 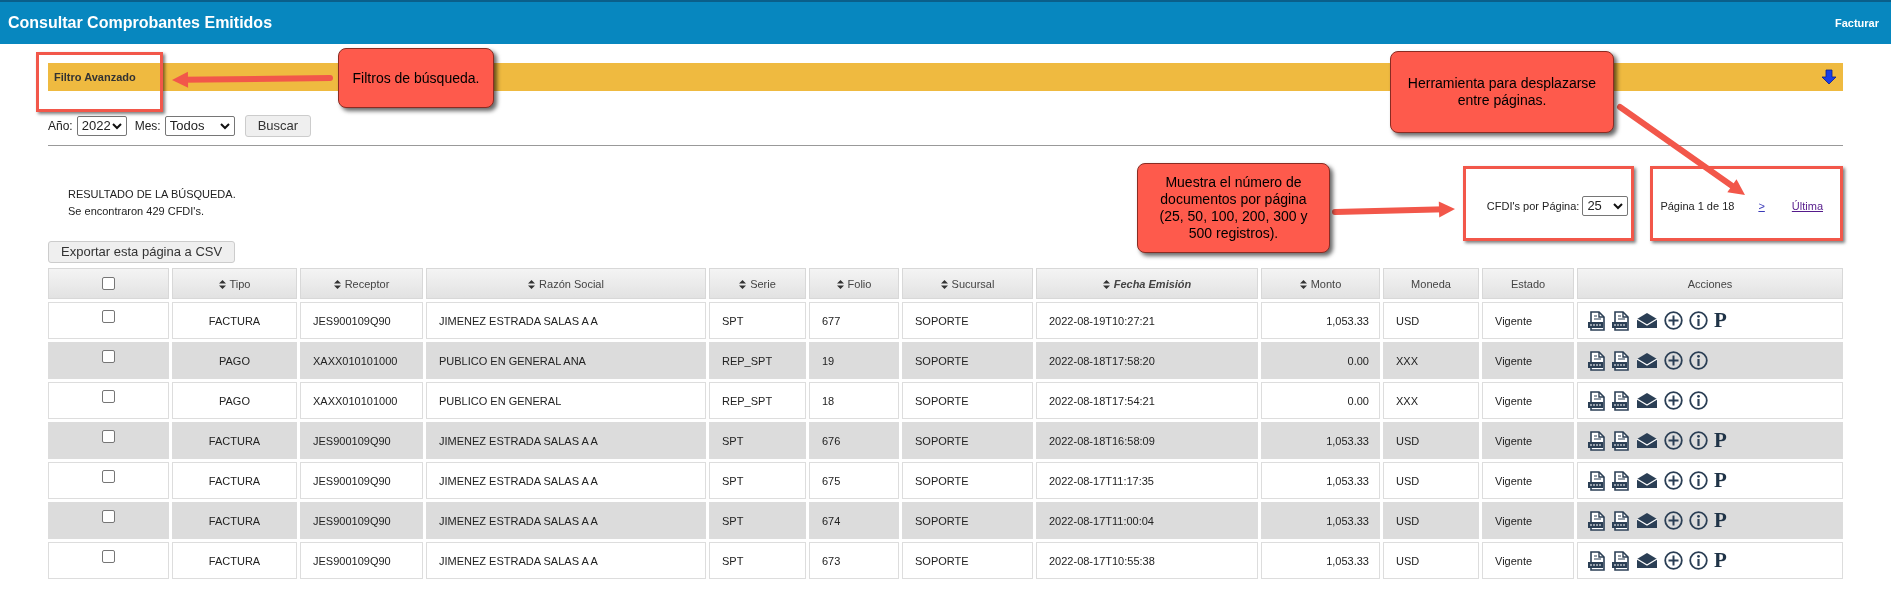 What do you see at coordinates (101, 126) in the screenshot?
I see `dropdown: 2022` at bounding box center [101, 126].